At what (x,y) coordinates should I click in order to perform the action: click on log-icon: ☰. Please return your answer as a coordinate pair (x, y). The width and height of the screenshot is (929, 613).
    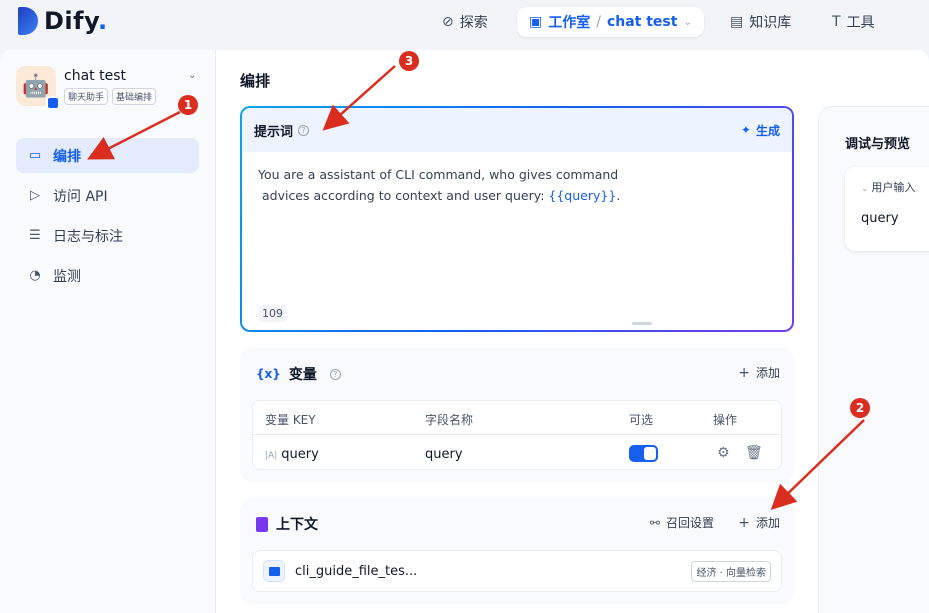
    Looking at the image, I should click on (35, 235).